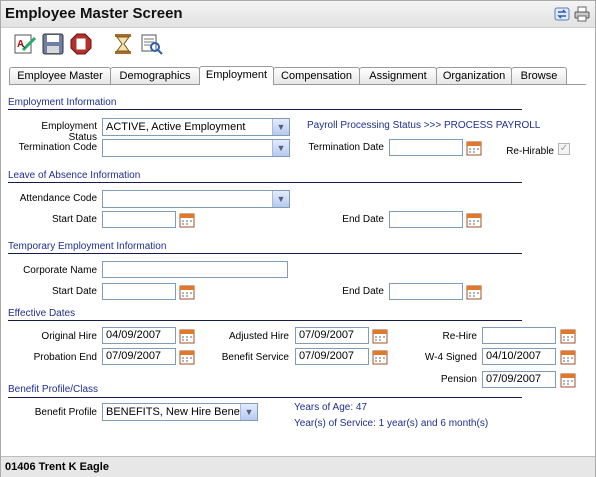 The image size is (596, 477). I want to click on section-heading-leave: Leave of Absence Information, so click(74, 175).